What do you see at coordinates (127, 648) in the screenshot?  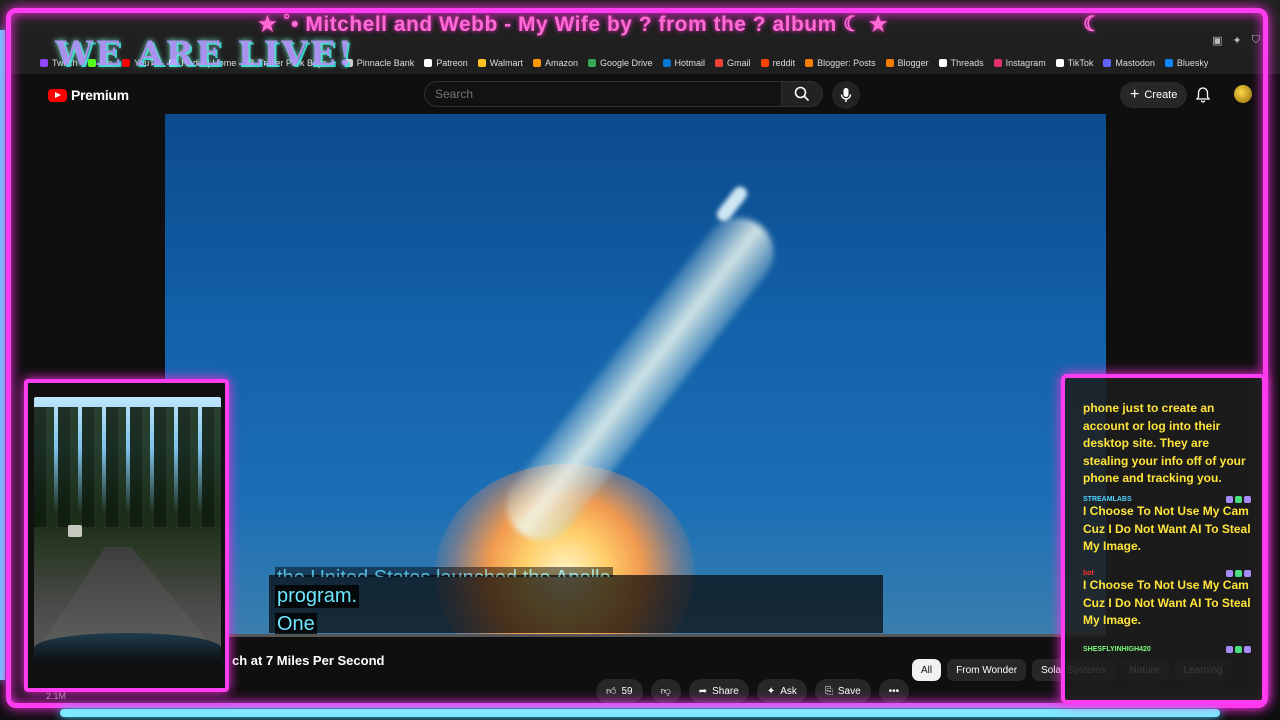 I see `car-dashboard` at bounding box center [127, 648].